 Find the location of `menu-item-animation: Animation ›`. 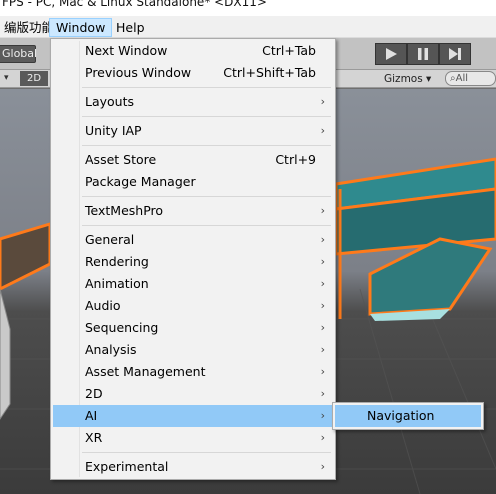

menu-item-animation: Animation › is located at coordinates (193, 284).